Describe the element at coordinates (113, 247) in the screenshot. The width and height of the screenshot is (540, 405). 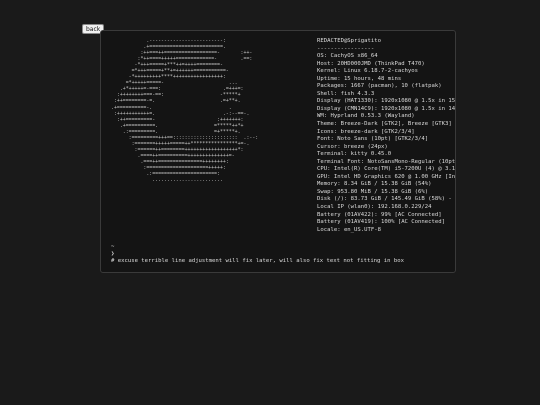
I see `prompt-line: ~` at that location.